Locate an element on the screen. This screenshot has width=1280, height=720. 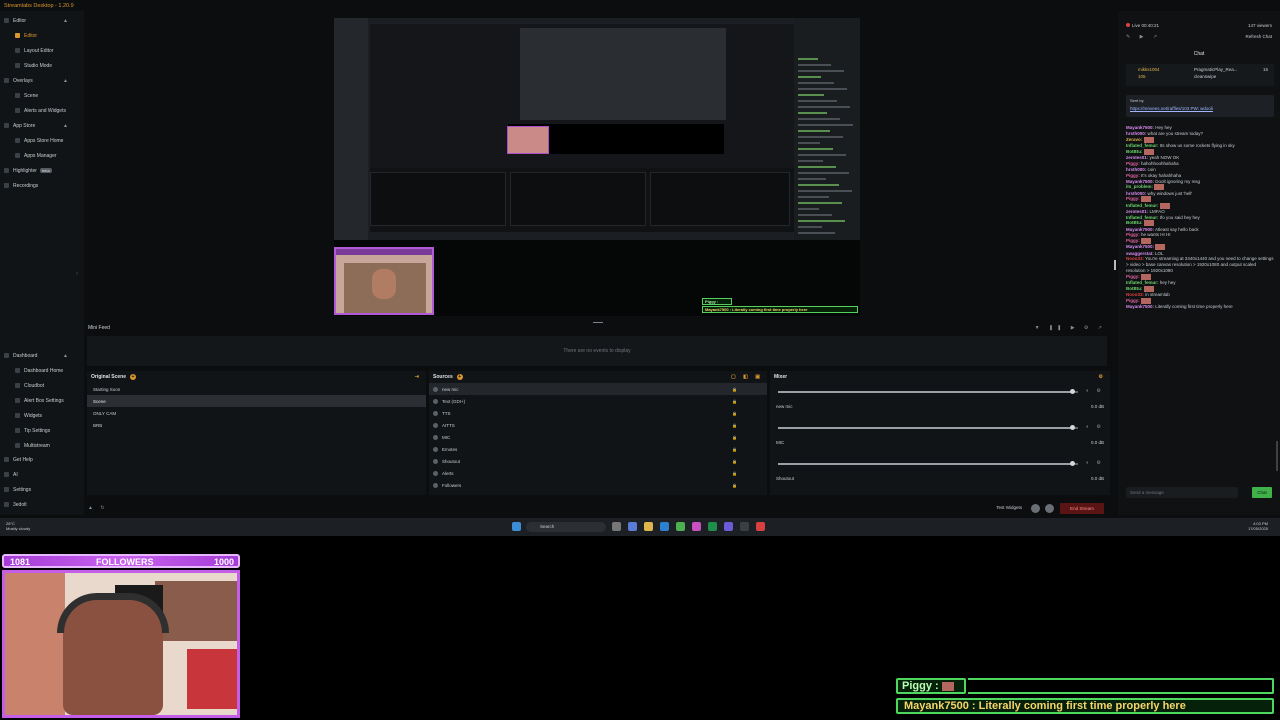
source-item-emotes: Emotes 🔒 is located at coordinates (598, 449).